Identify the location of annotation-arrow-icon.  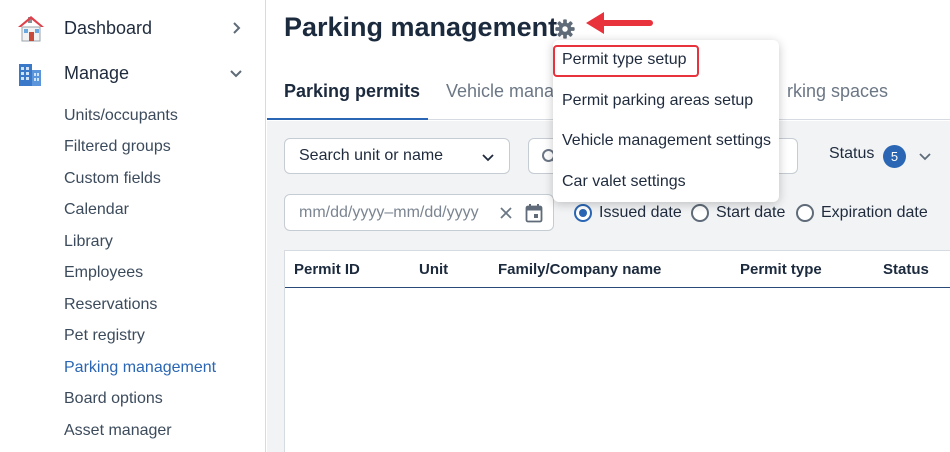
(619, 23).